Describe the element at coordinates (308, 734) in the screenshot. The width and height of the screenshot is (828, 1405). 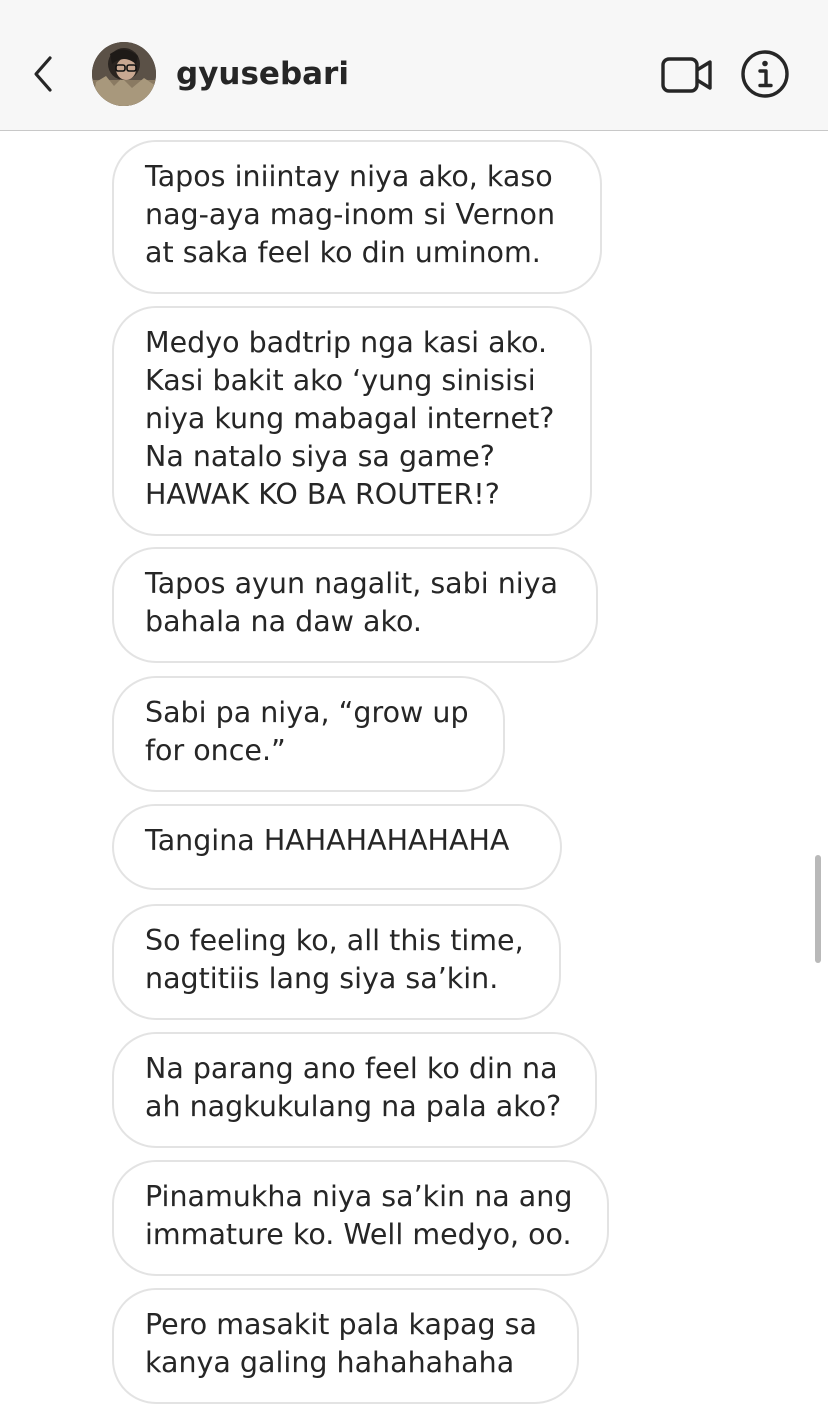
I see `message-bubble: Sabi pa niya, “grow up for once.”` at that location.